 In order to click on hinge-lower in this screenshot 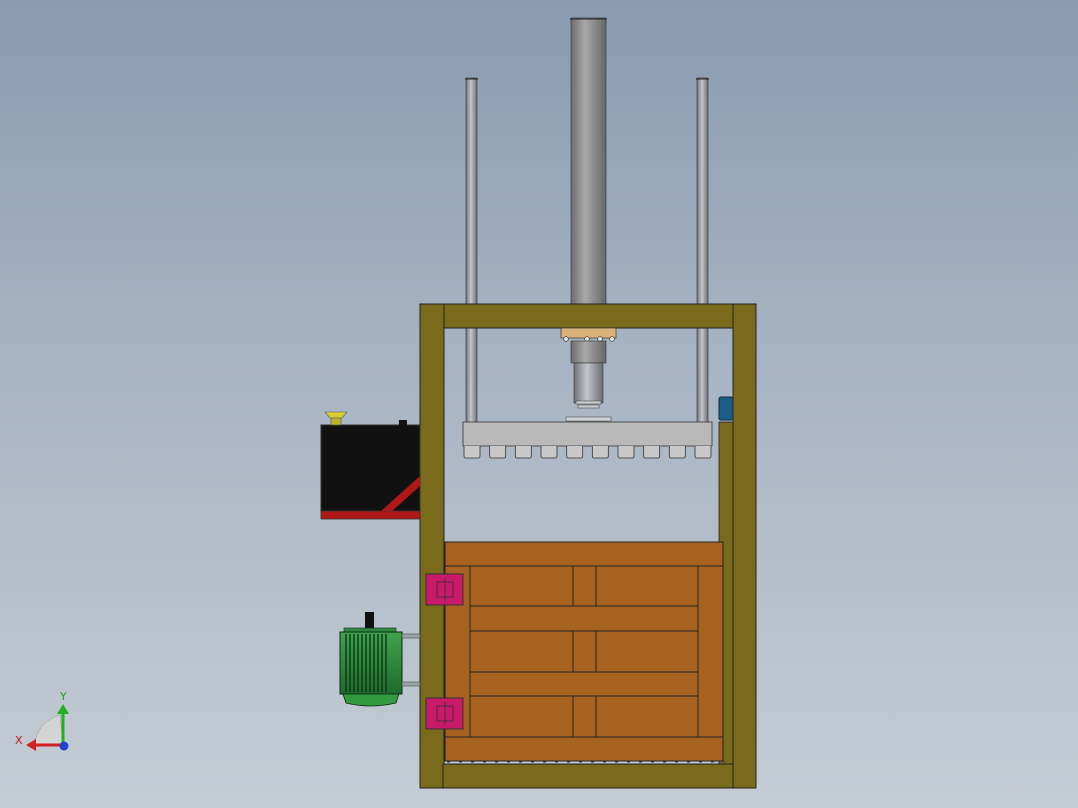, I will do `click(444, 713)`.